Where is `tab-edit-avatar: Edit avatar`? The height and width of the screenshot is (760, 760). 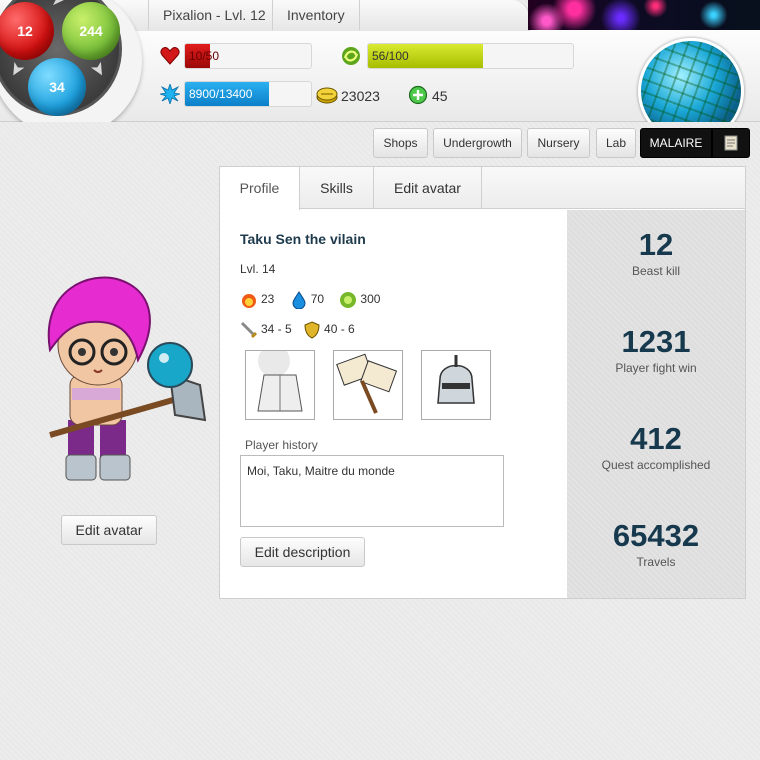 tab-edit-avatar: Edit avatar is located at coordinates (428, 188).